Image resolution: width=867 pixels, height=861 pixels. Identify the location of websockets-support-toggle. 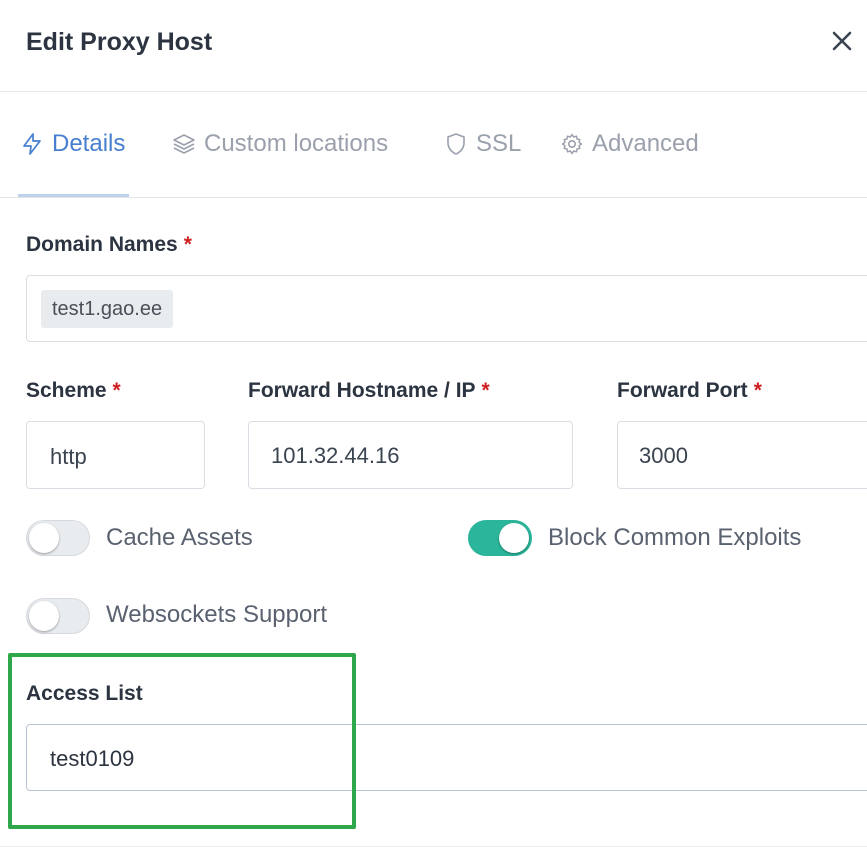
(58, 616).